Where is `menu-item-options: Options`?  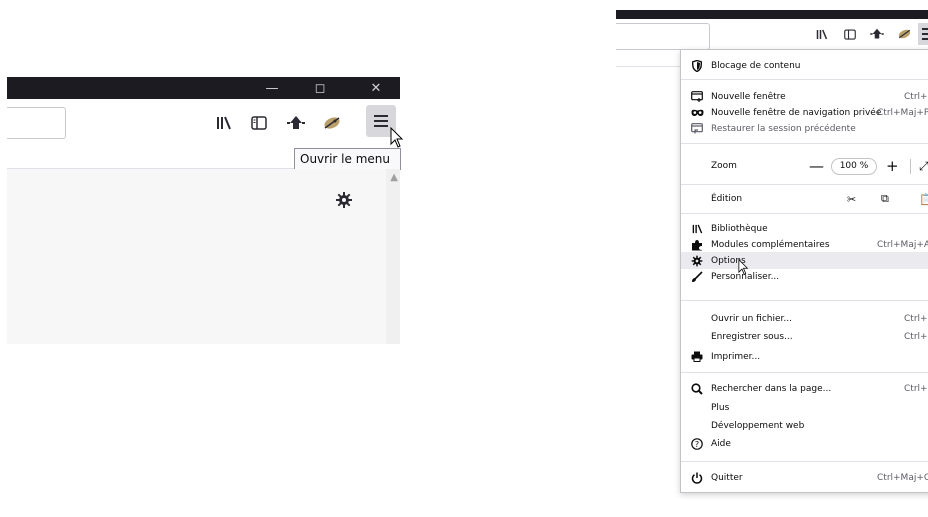
menu-item-options: Options is located at coordinates (804, 260).